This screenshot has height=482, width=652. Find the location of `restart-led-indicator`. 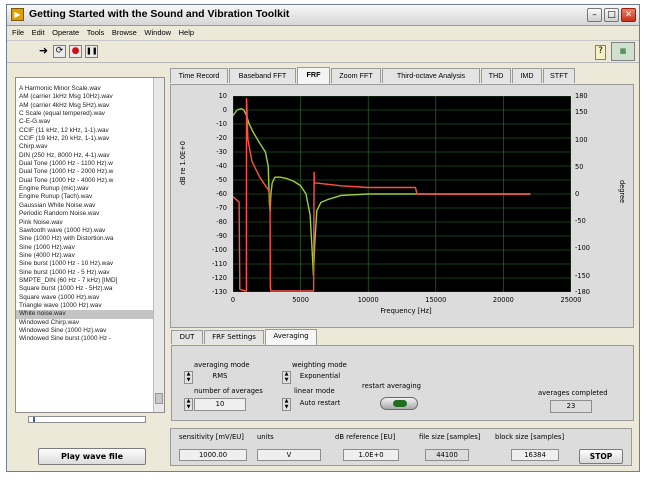

restart-led-indicator is located at coordinates (400, 403).